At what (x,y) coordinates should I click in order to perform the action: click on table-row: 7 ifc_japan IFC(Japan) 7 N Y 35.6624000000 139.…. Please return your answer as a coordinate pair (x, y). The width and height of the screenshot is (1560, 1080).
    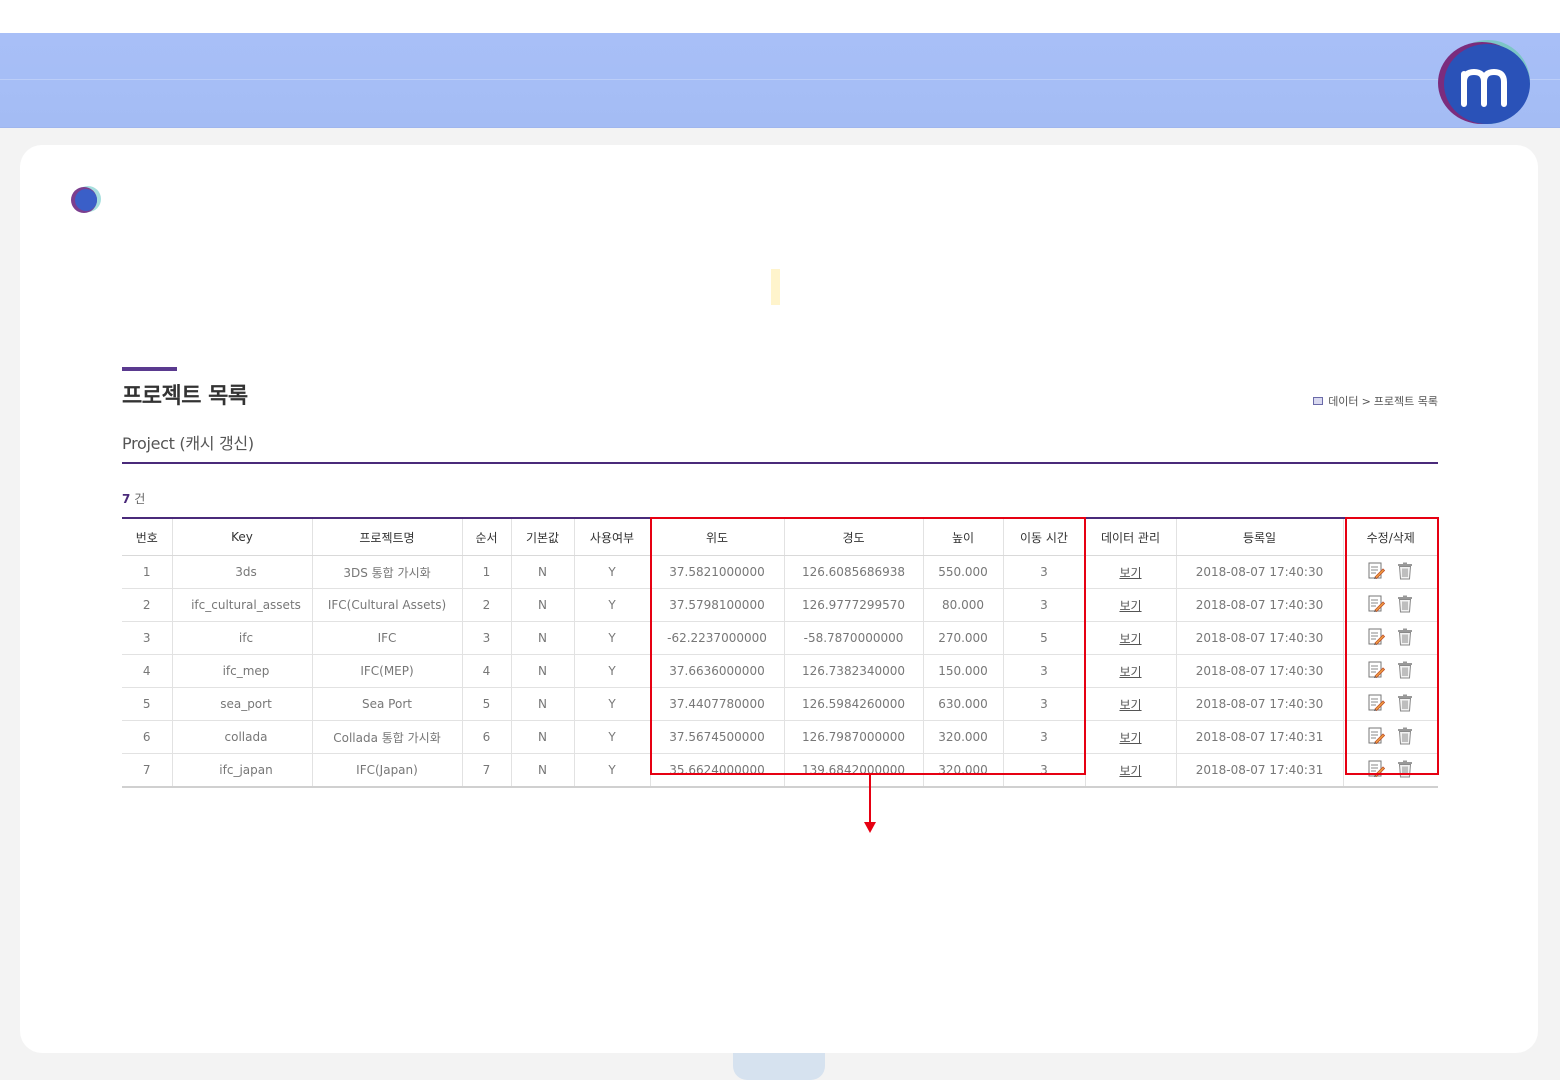
    Looking at the image, I should click on (780, 770).